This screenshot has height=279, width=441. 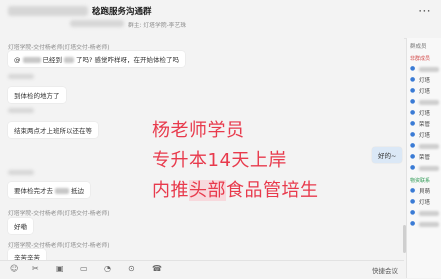 I want to click on overlay-line-1: 杨老师学员, so click(x=198, y=130).